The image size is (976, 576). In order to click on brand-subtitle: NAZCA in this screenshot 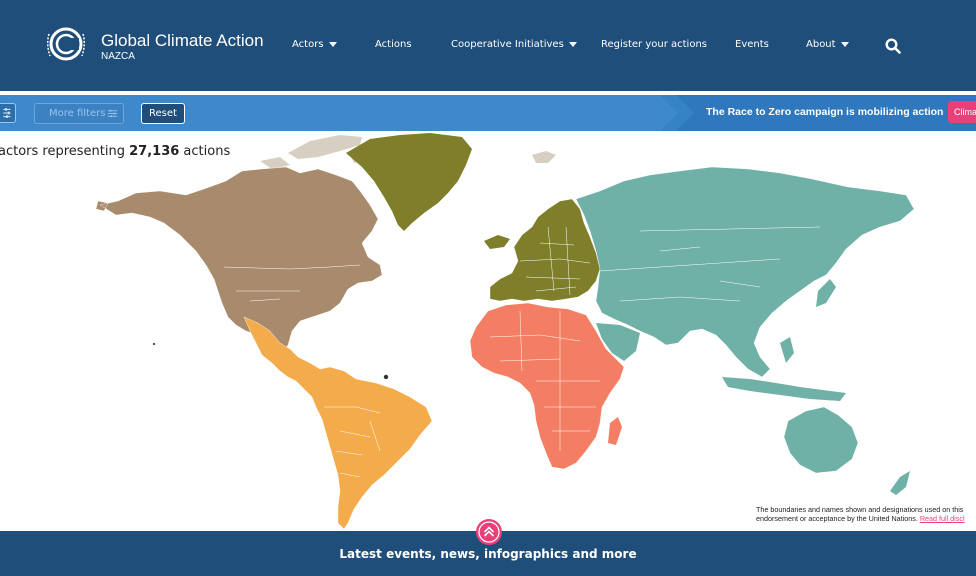, I will do `click(118, 56)`.